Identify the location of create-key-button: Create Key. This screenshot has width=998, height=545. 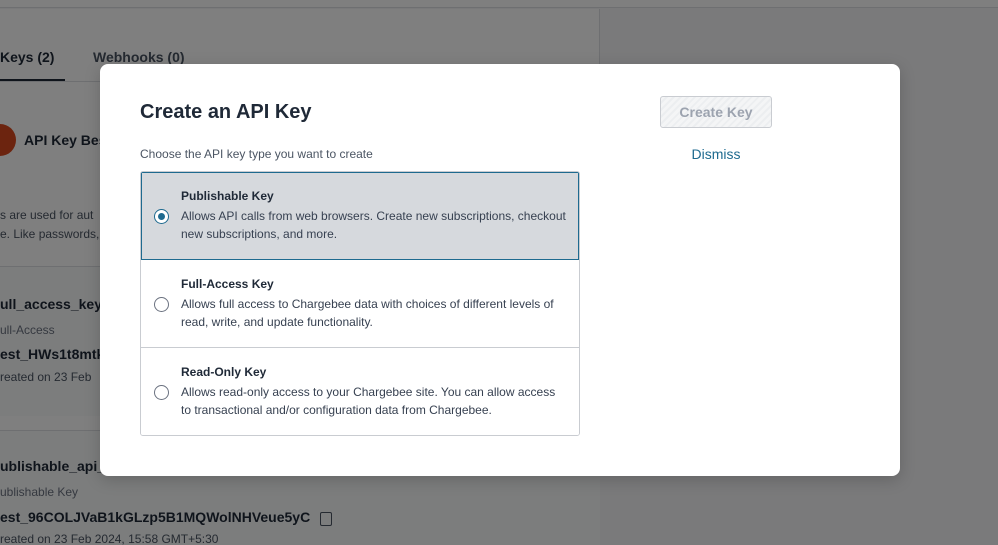
(716, 112).